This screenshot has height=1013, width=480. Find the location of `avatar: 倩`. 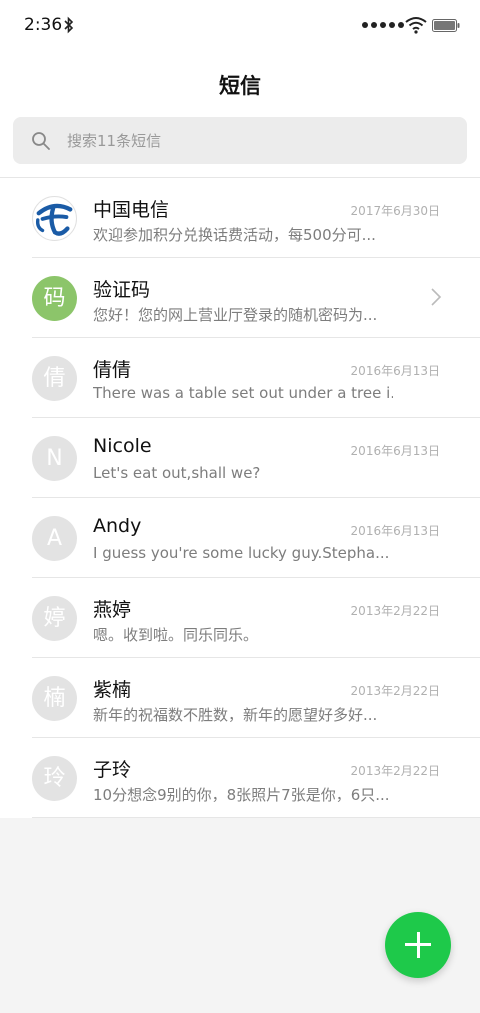

avatar: 倩 is located at coordinates (54, 378).